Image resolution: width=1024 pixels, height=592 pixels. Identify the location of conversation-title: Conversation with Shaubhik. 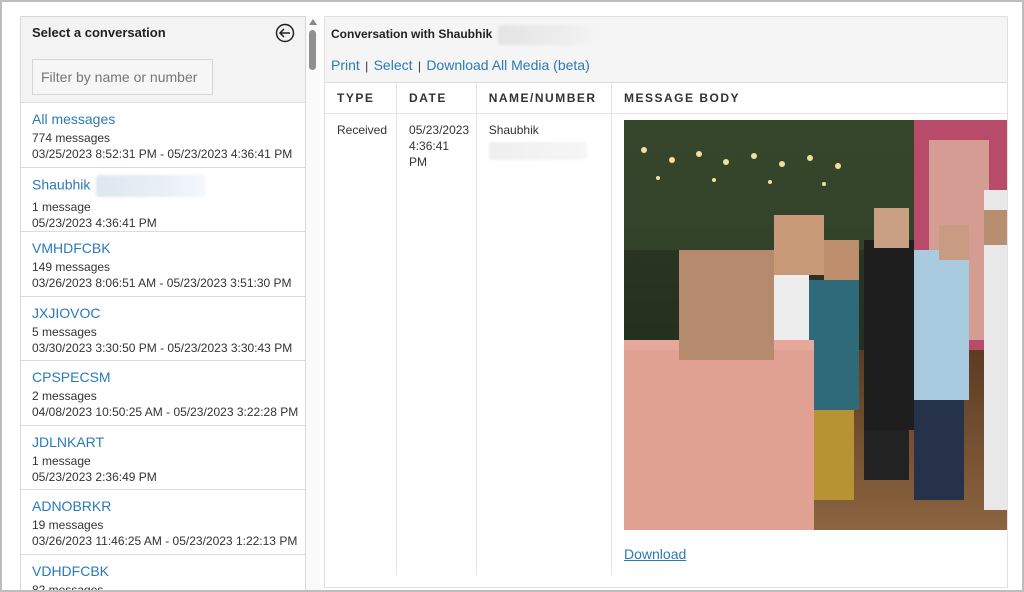
(412, 34).